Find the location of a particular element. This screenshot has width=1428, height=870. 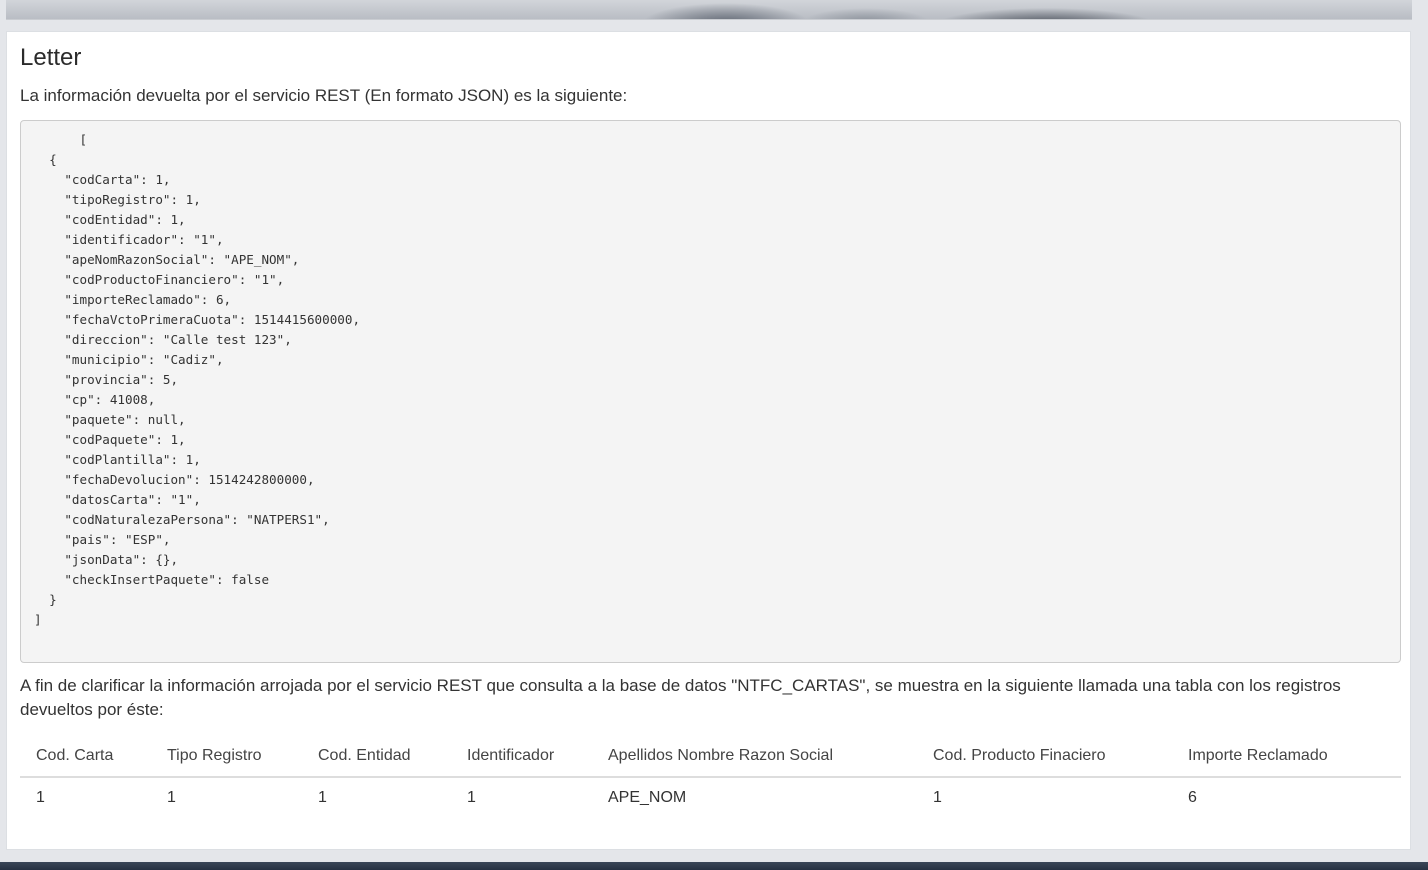

cell-apellidos-nombre: APE_NOM is located at coordinates (647, 797).